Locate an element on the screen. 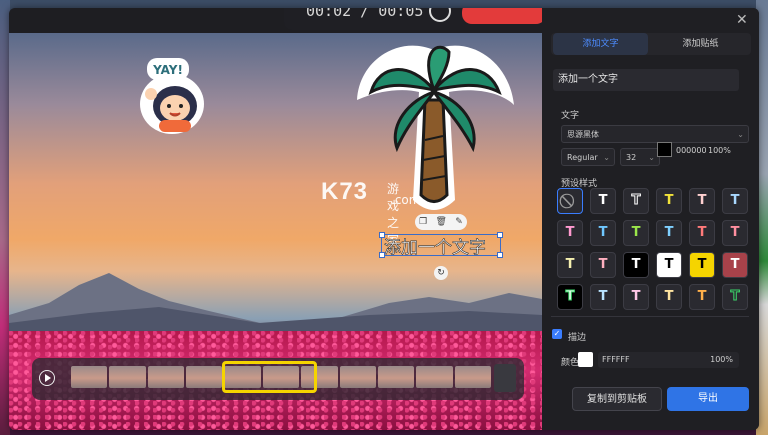  preset-style-12: T is located at coordinates (570, 265).